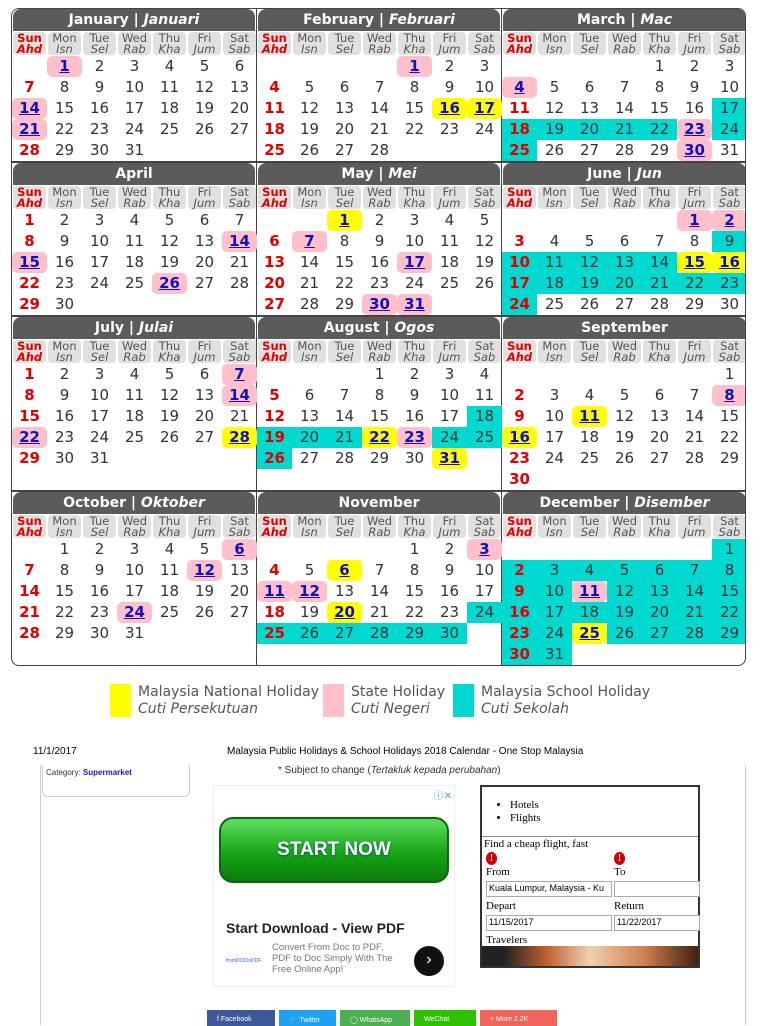 Image resolution: width=768 pixels, height=1026 pixels. Describe the element at coordinates (443, 794) in the screenshot. I see `ad-close-icon: ⓘ✕` at that location.